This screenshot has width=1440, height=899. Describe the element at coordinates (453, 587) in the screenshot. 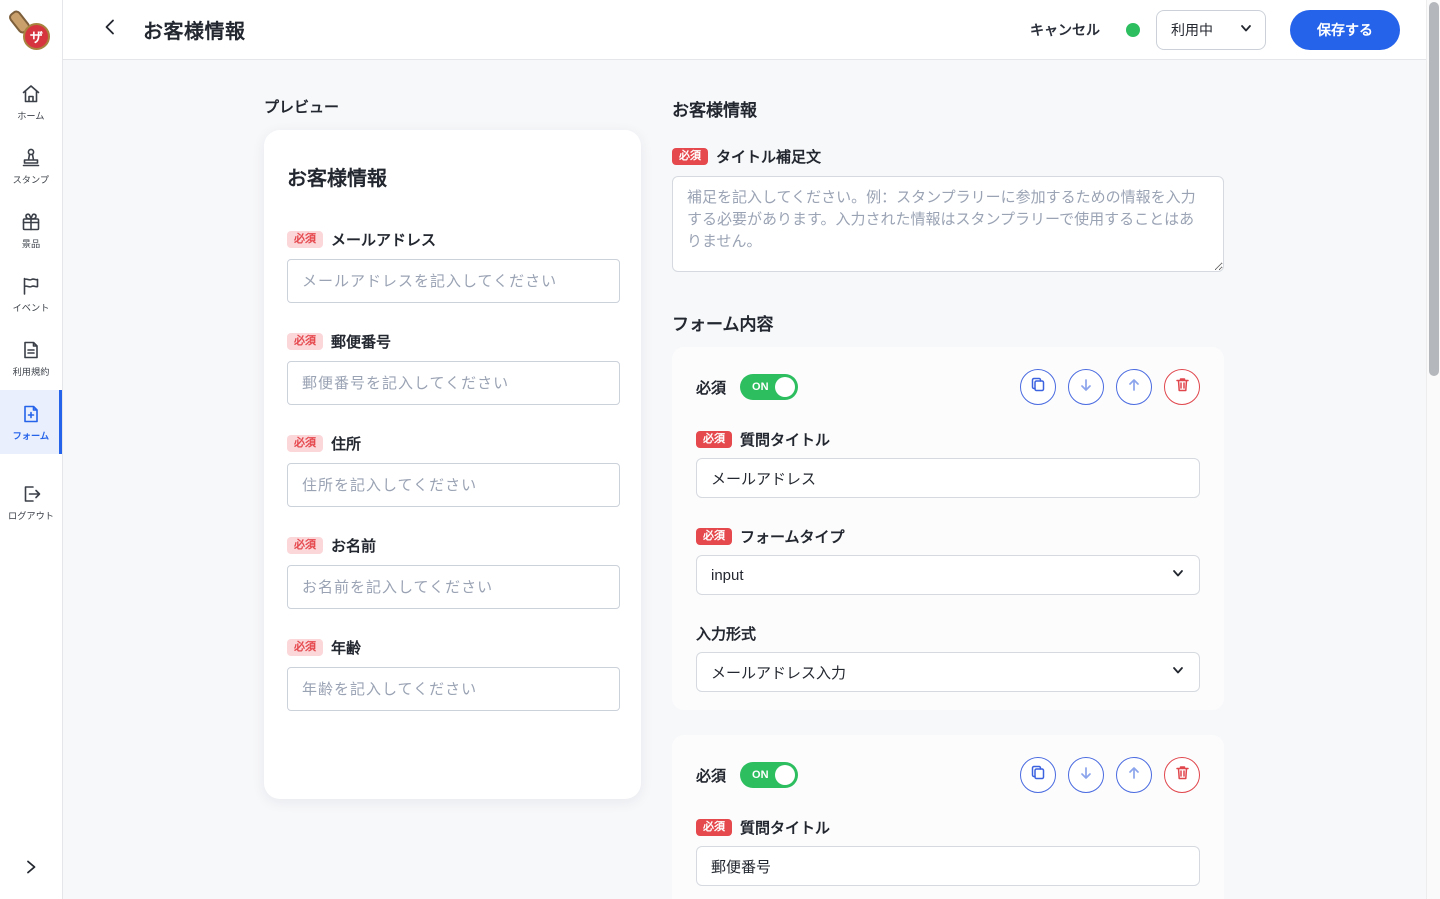

I see `preview-name-input` at that location.